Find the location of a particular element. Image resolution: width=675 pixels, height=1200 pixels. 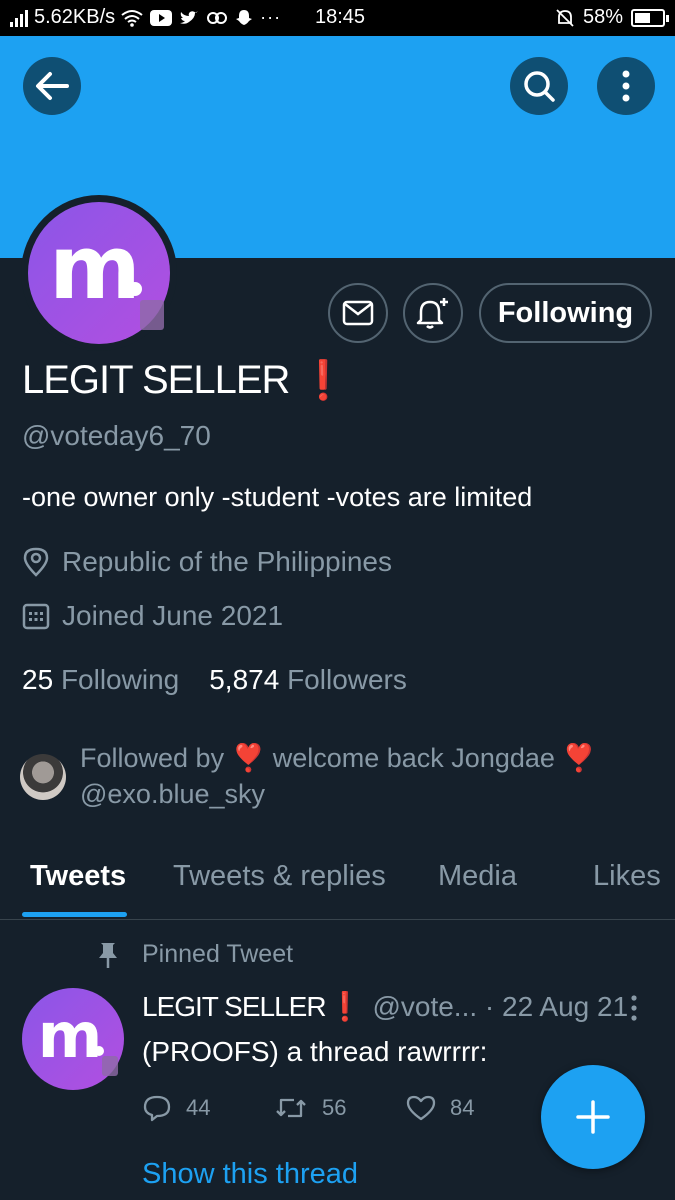

joined-row: Joined June 2021 is located at coordinates (152, 616).